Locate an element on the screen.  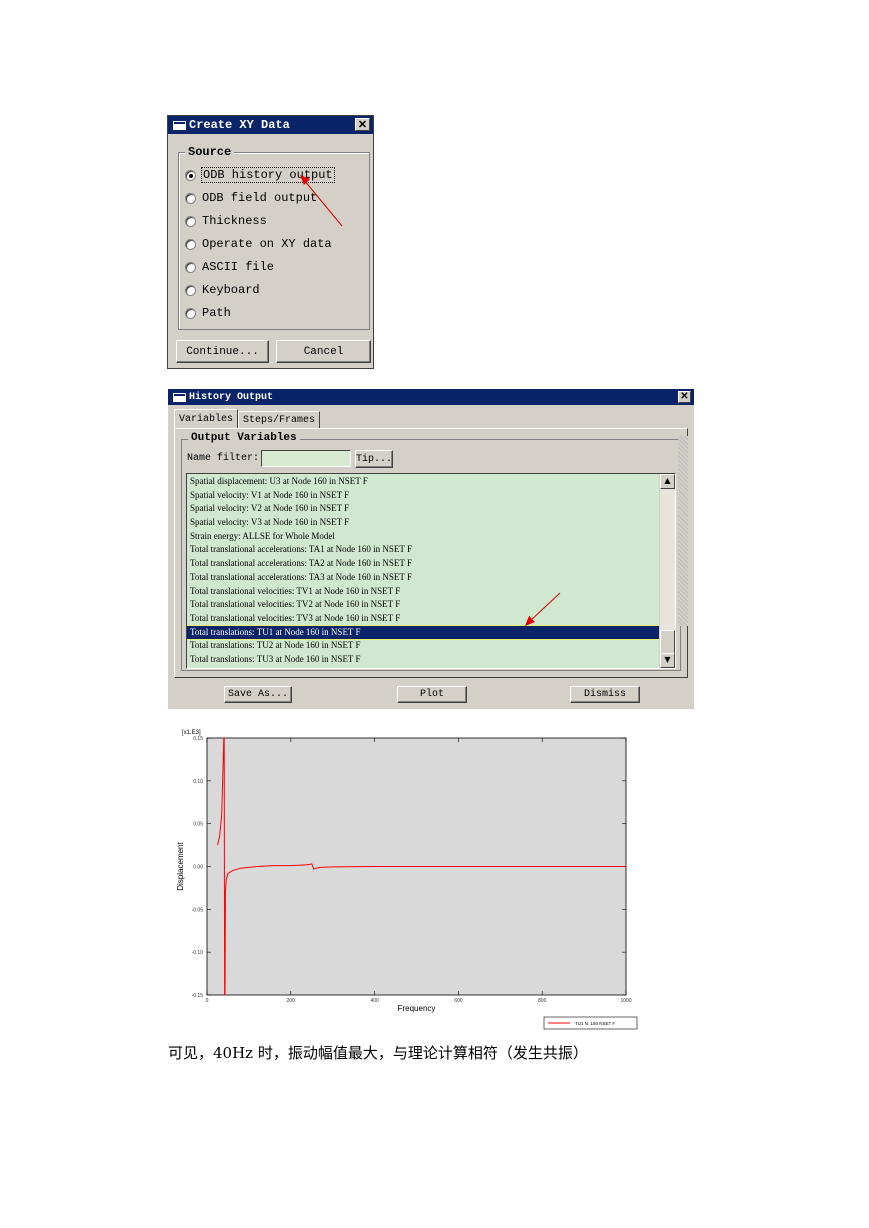
source-option: Path is located at coordinates (208, 313).